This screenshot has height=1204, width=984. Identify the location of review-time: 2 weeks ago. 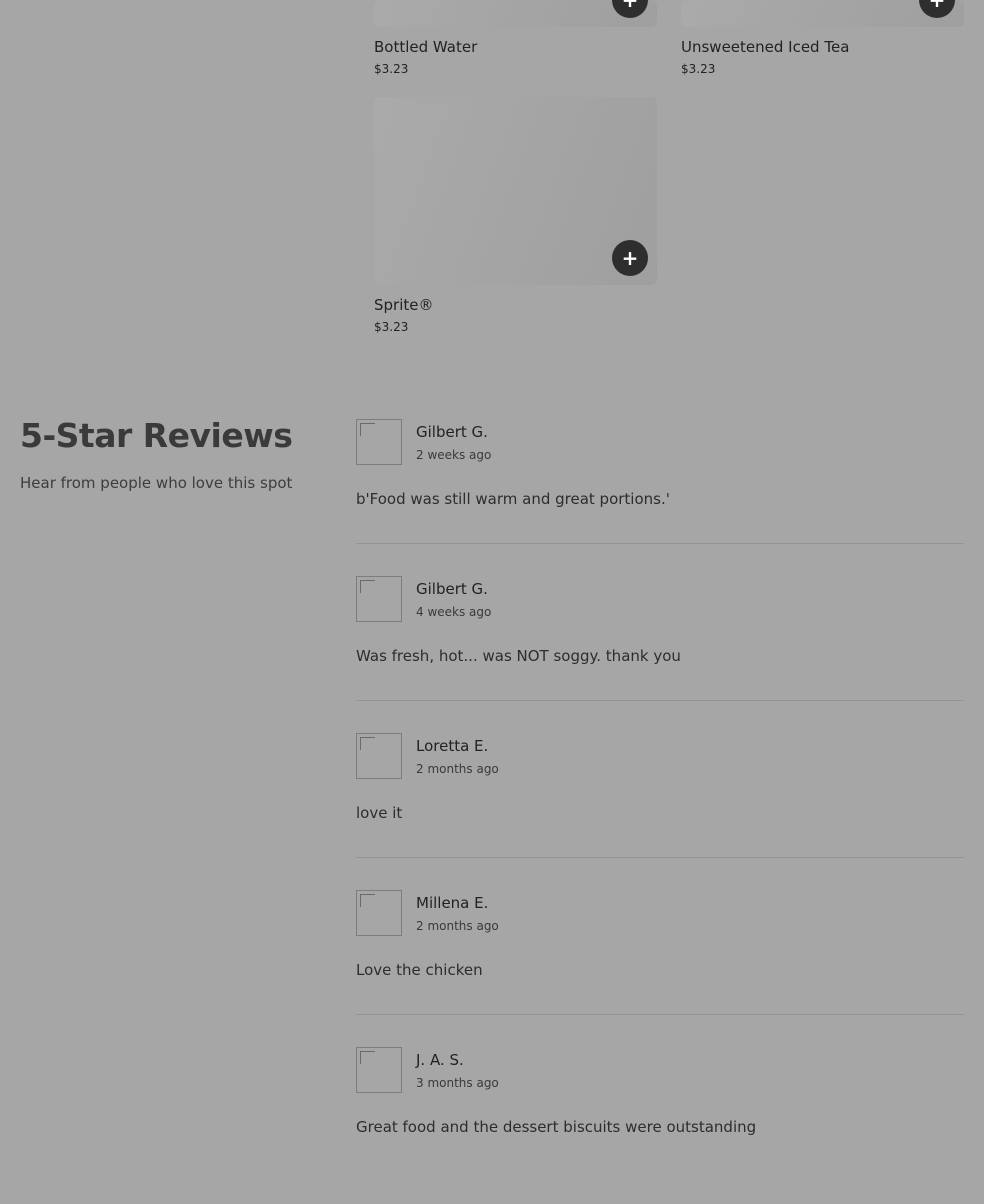
(454, 455).